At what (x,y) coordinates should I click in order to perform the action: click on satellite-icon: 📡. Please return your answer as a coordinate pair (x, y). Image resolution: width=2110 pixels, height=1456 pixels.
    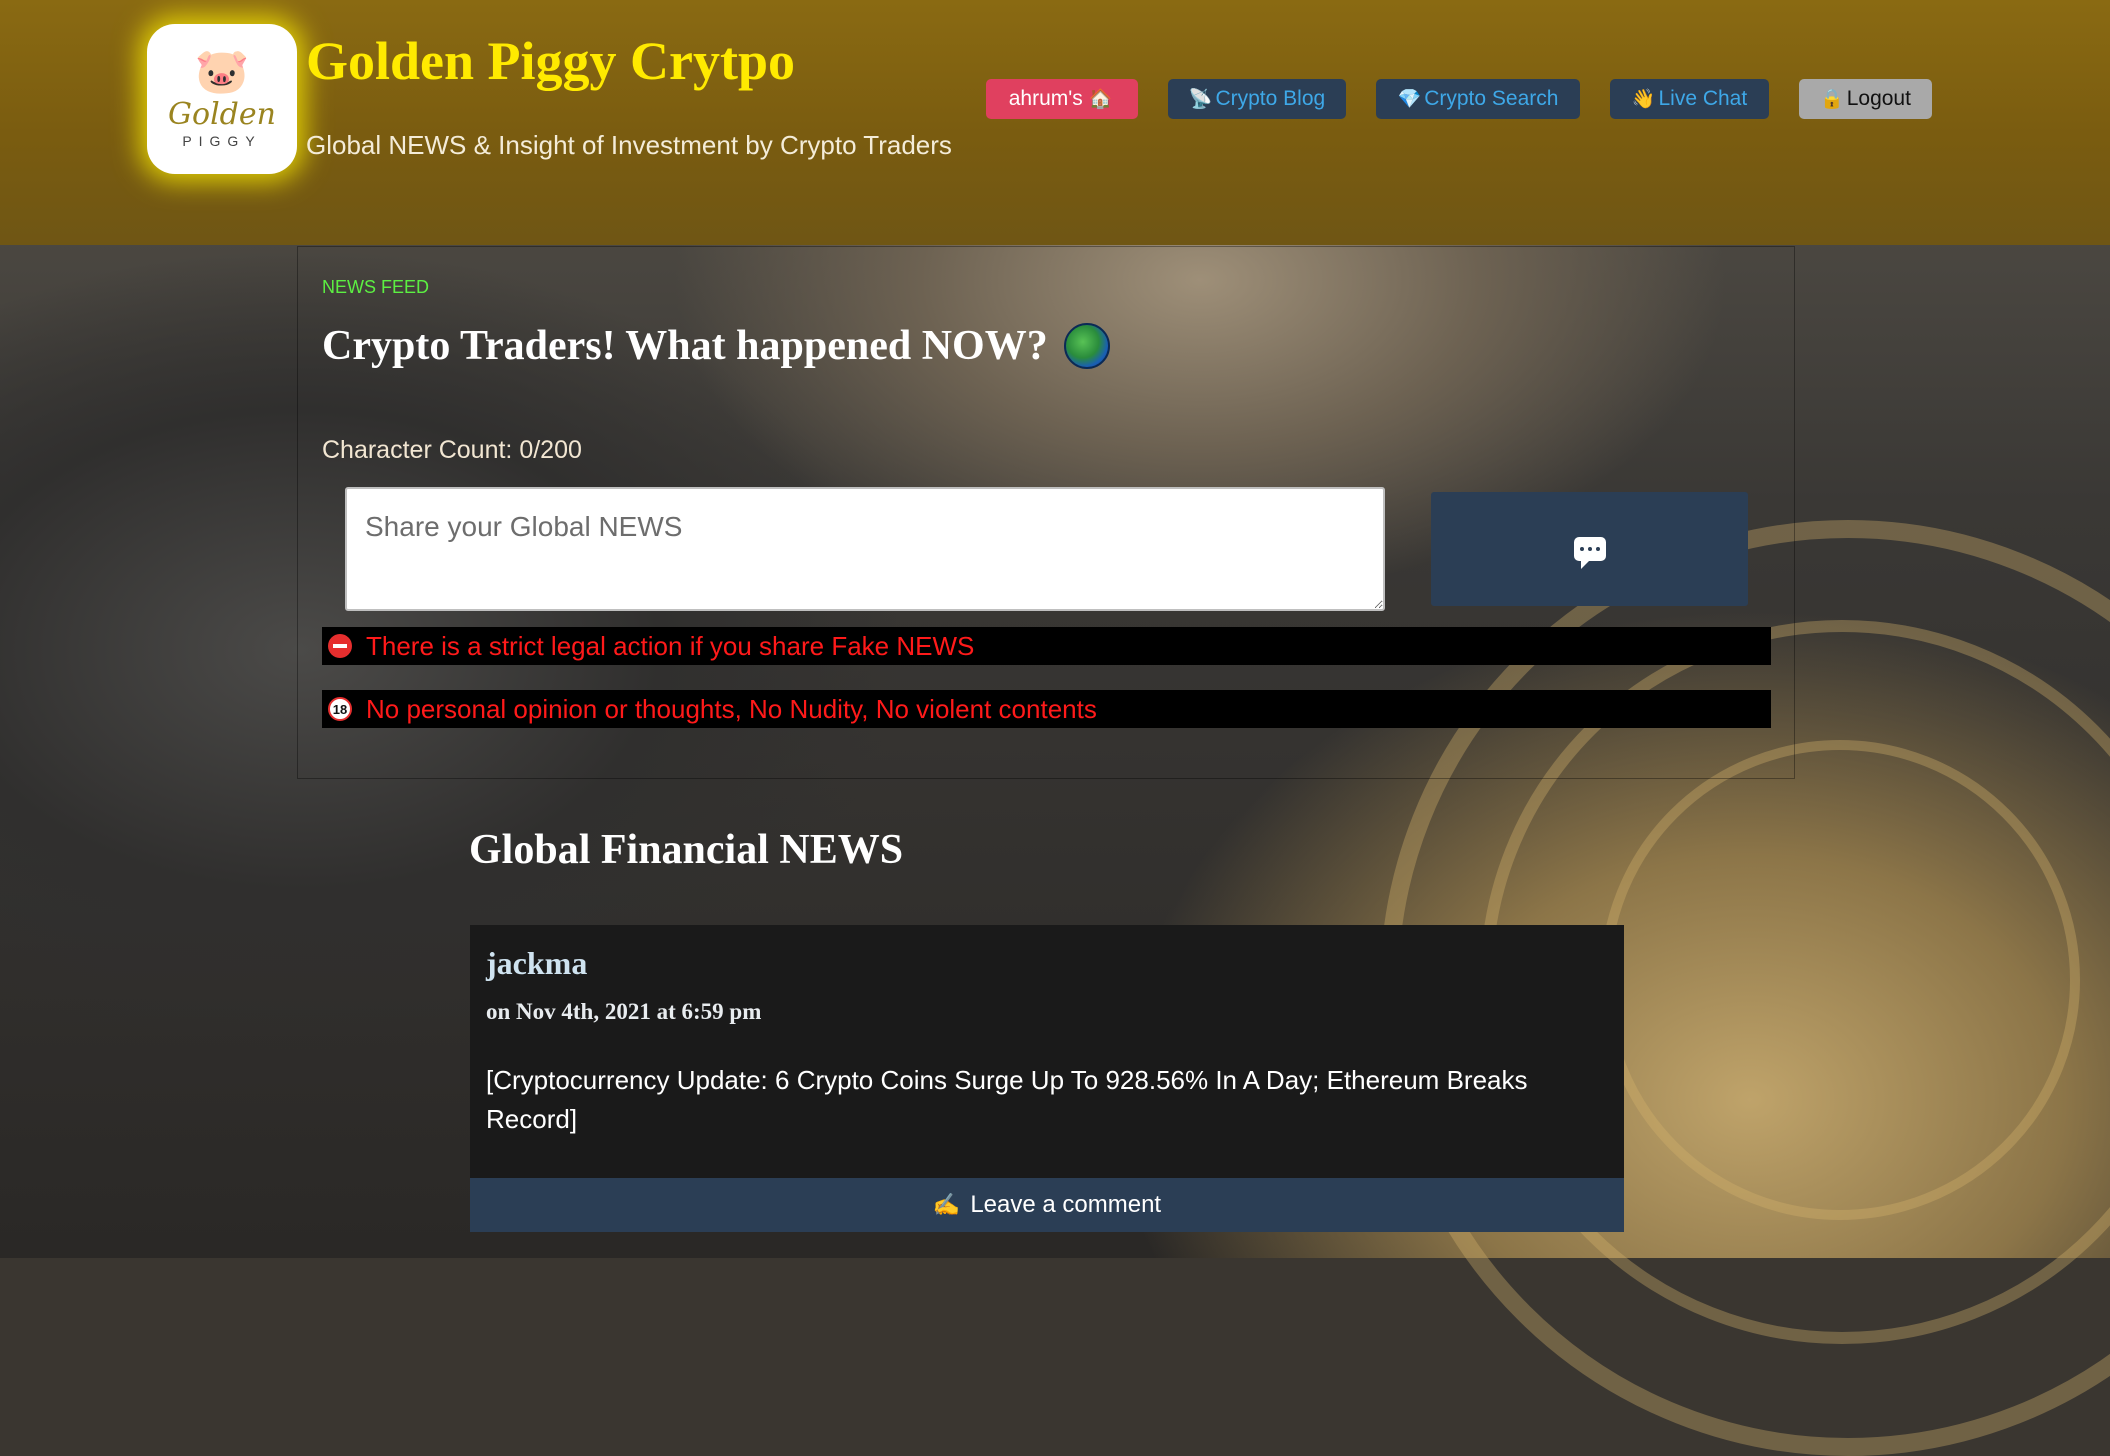
    Looking at the image, I should click on (1200, 99).